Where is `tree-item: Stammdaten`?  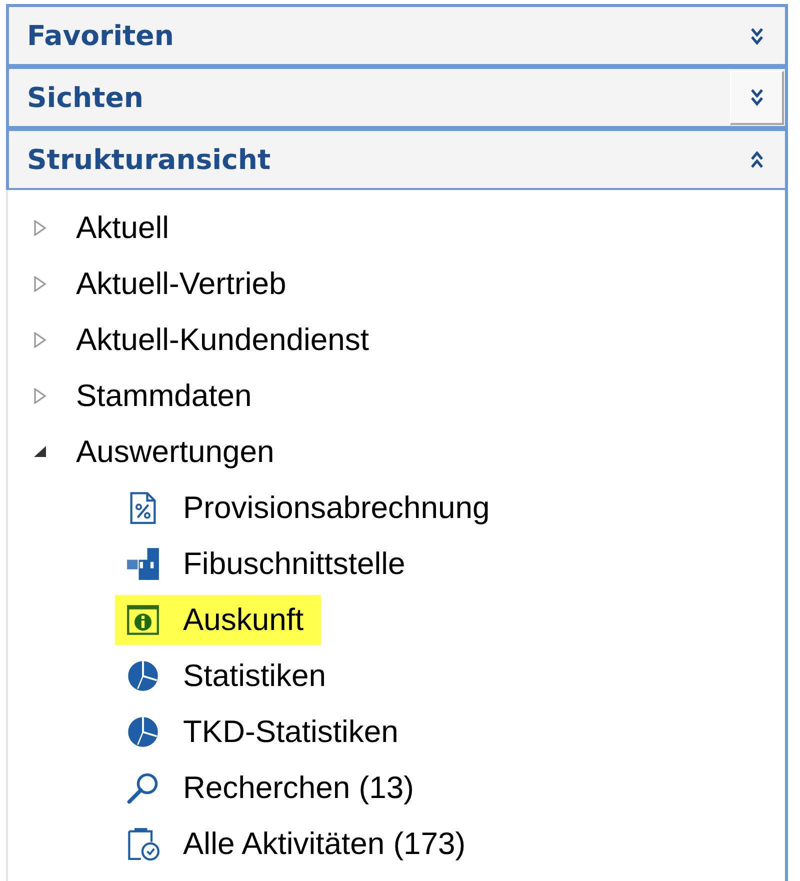
tree-item: Stammdaten is located at coordinates (164, 396).